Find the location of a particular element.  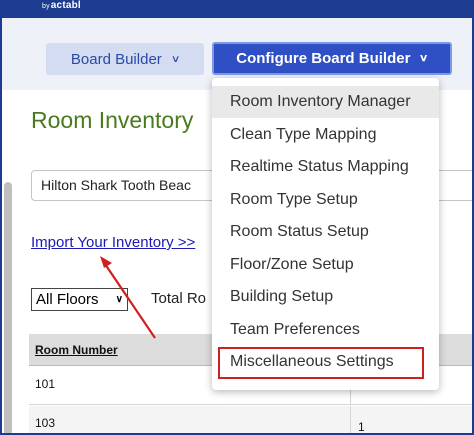

annotation-highlight-box is located at coordinates (321, 363).